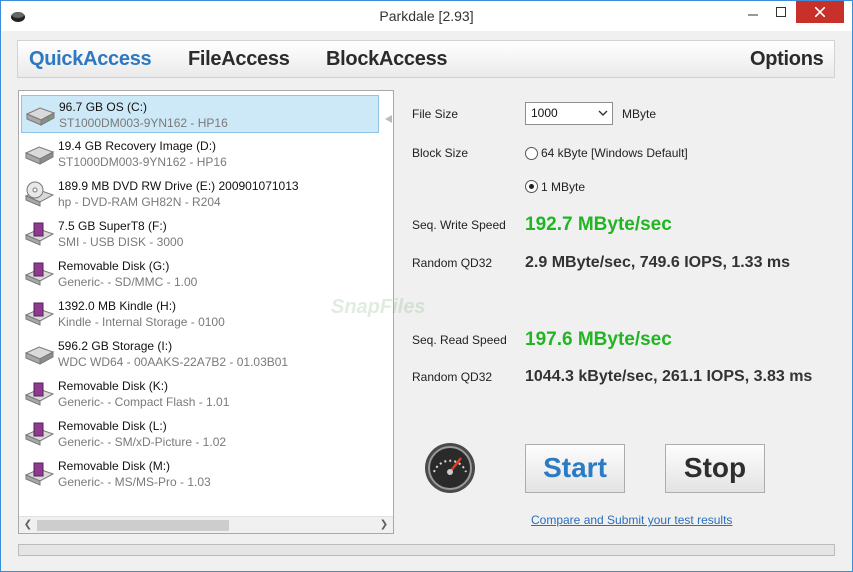 The width and height of the screenshot is (853, 572). Describe the element at coordinates (569, 113) in the screenshot. I see `file-size-select: 1000` at that location.